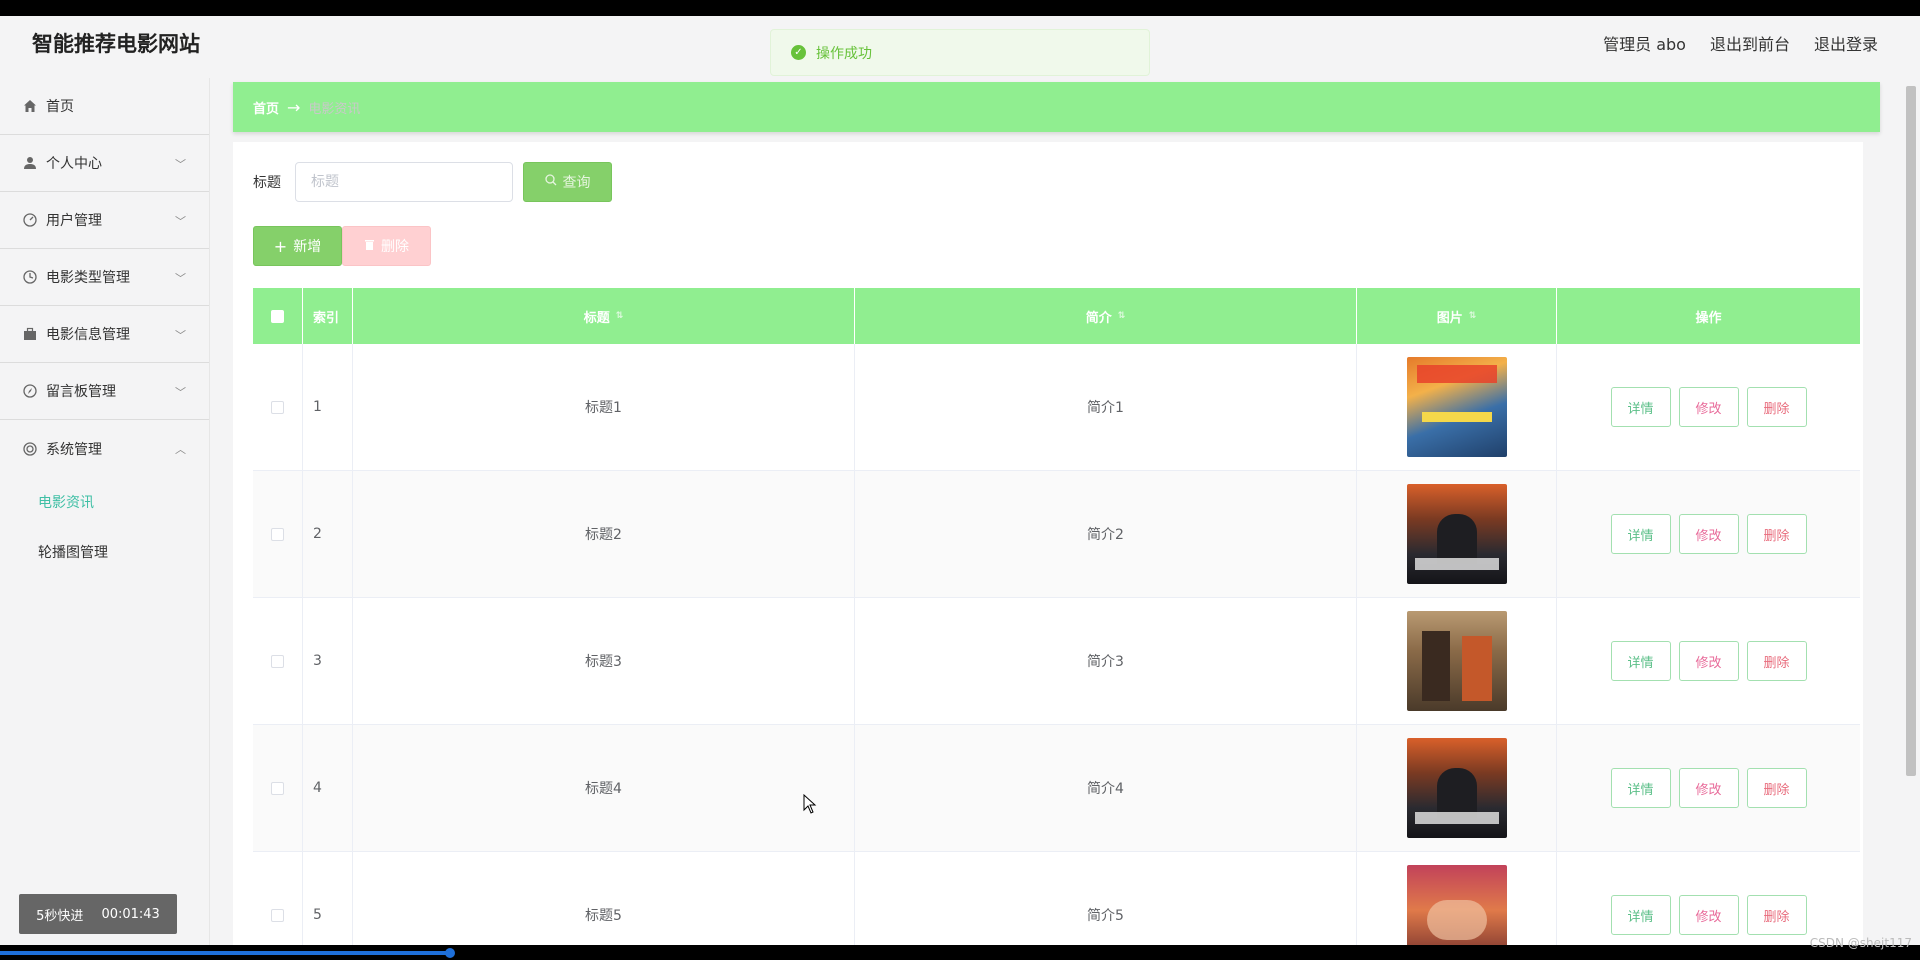 This screenshot has width=1920, height=960. What do you see at coordinates (225, 953) in the screenshot?
I see `video-progress-bar` at bounding box center [225, 953].